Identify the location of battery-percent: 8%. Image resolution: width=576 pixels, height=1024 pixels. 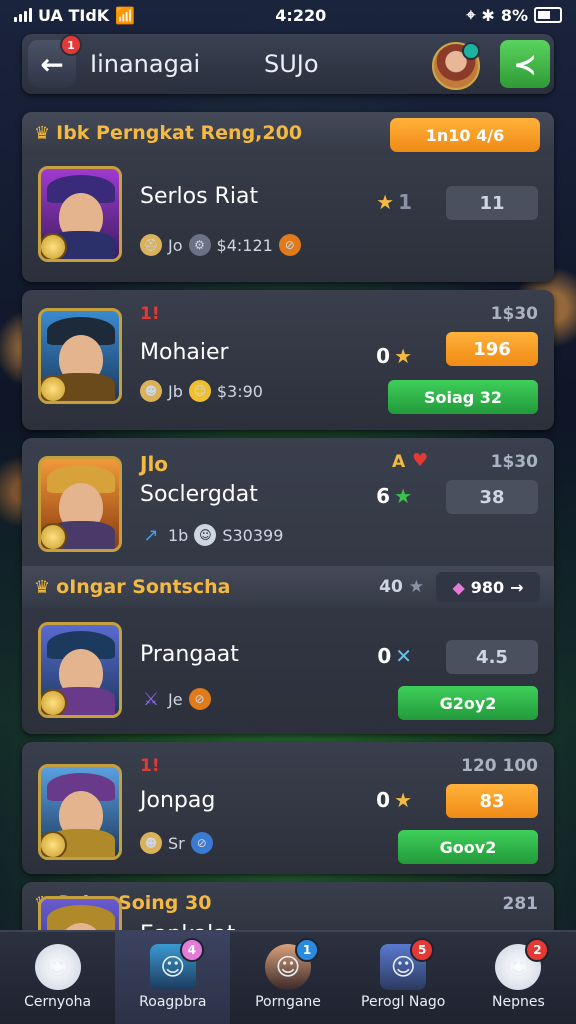
(514, 15).